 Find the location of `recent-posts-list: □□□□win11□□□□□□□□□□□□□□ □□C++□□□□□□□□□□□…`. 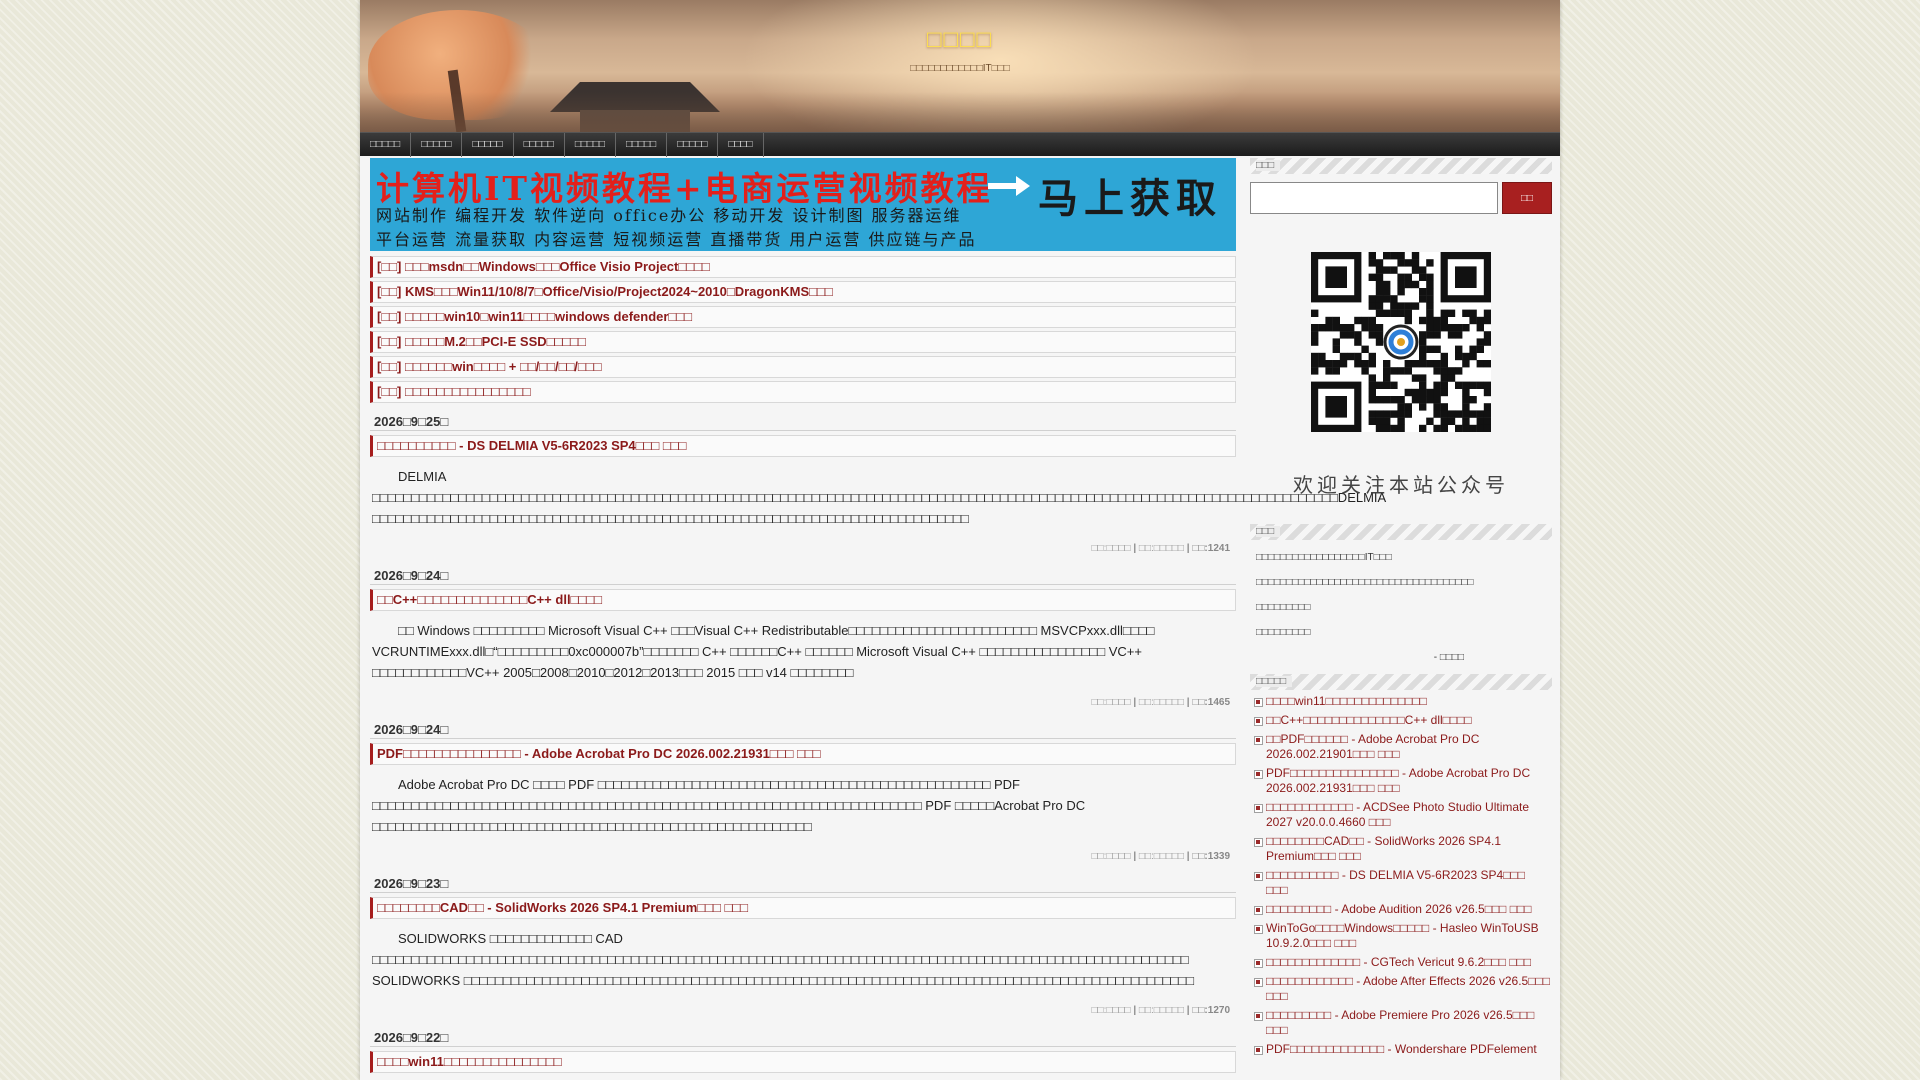

recent-posts-list: □□□□win11□□□□□□□□□□□□□□ □□C++□□□□□□□□□□□… is located at coordinates (1401, 873).